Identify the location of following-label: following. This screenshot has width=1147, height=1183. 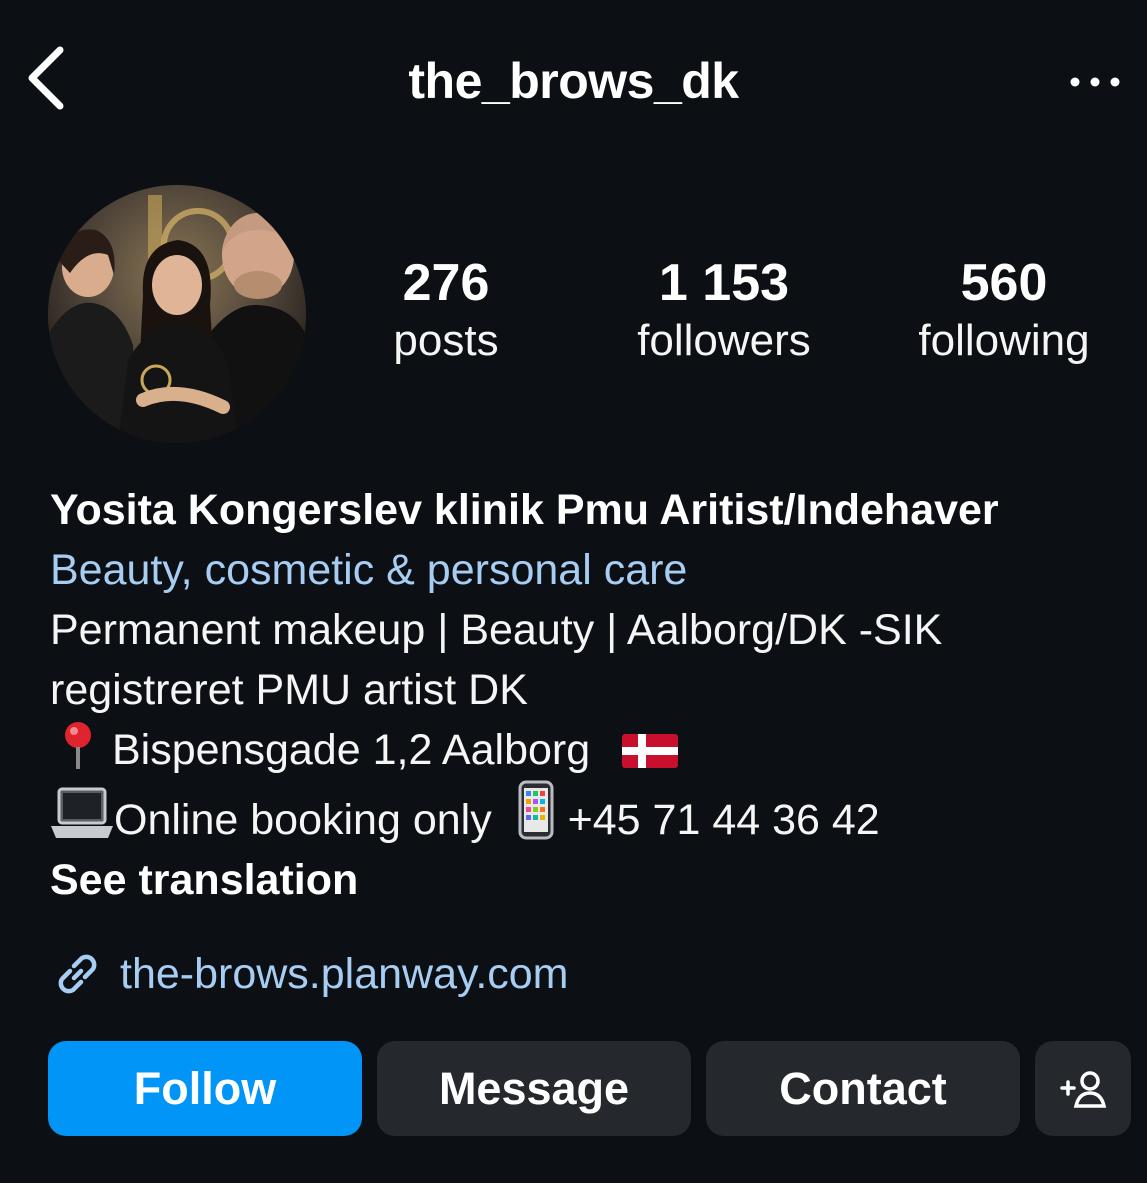
(1004, 340).